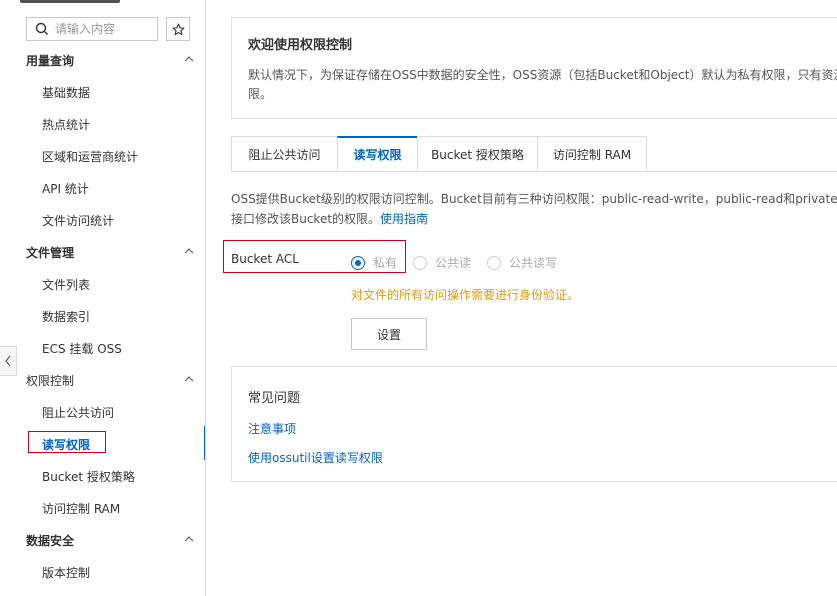  What do you see at coordinates (306, 219) in the screenshot?
I see `acl-info-line2-text: 接口修改该Bucket的权限。` at bounding box center [306, 219].